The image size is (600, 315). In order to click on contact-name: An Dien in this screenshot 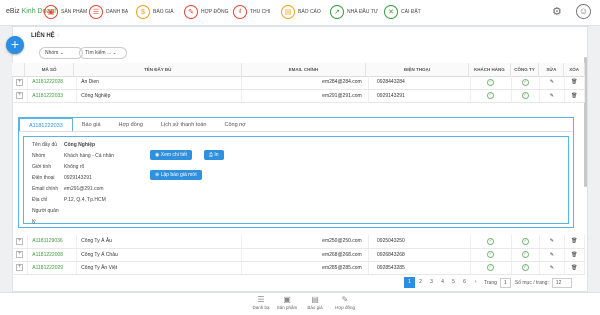, I will do `click(159, 83)`.